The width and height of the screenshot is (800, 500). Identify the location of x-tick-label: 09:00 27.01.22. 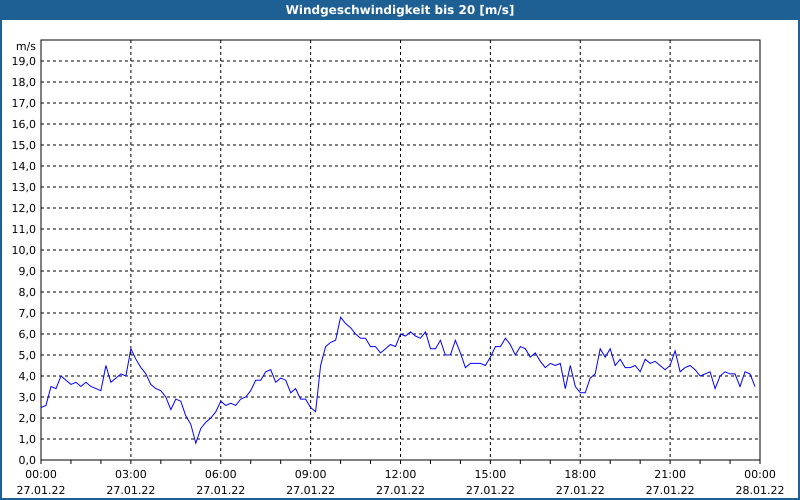
(311, 482).